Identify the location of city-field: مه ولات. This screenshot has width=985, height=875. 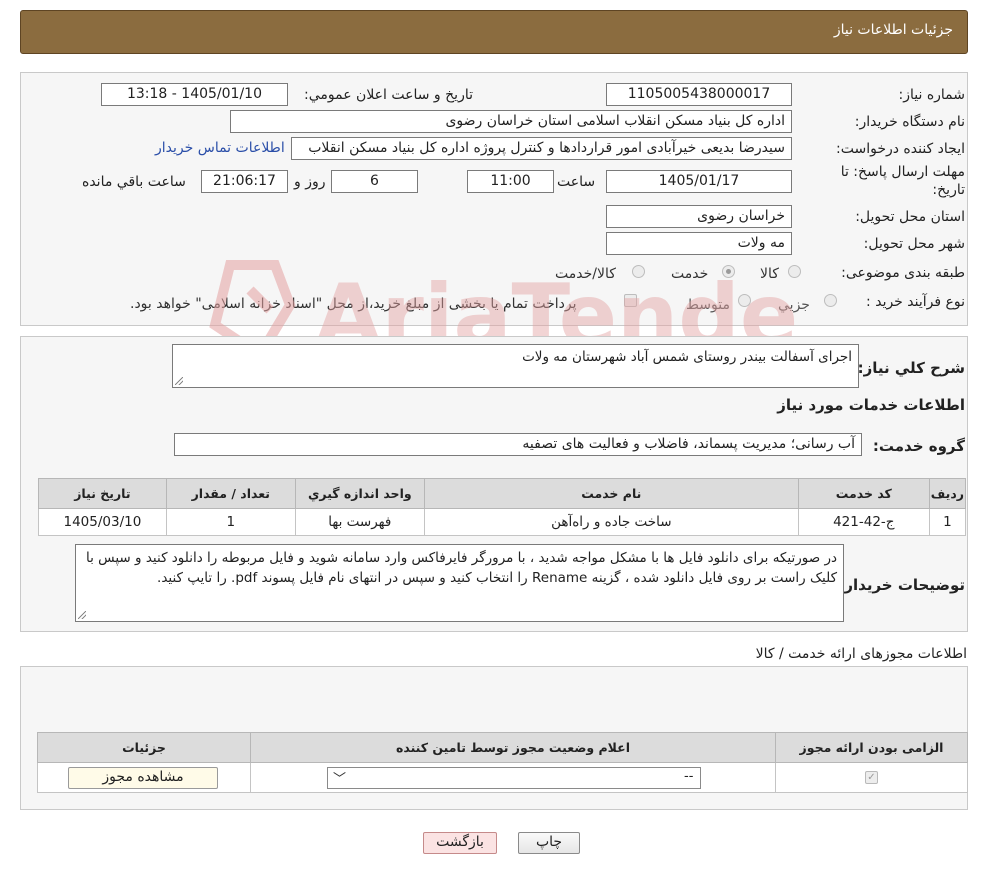
(699, 243).